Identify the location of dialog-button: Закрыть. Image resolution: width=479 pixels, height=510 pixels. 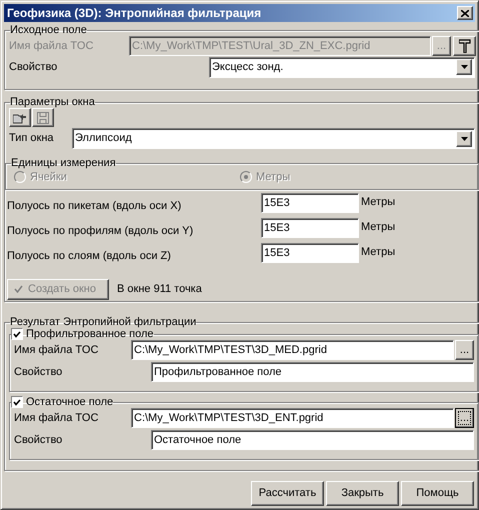
(362, 493).